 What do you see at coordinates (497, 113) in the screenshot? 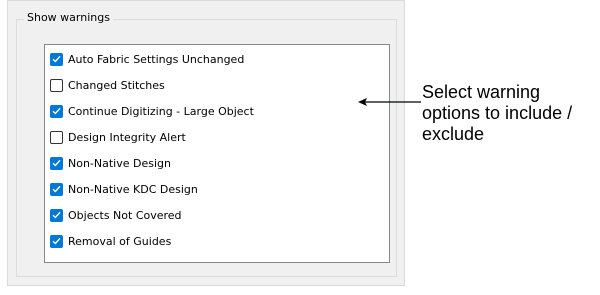
I see `callout-line: options to include /` at bounding box center [497, 113].